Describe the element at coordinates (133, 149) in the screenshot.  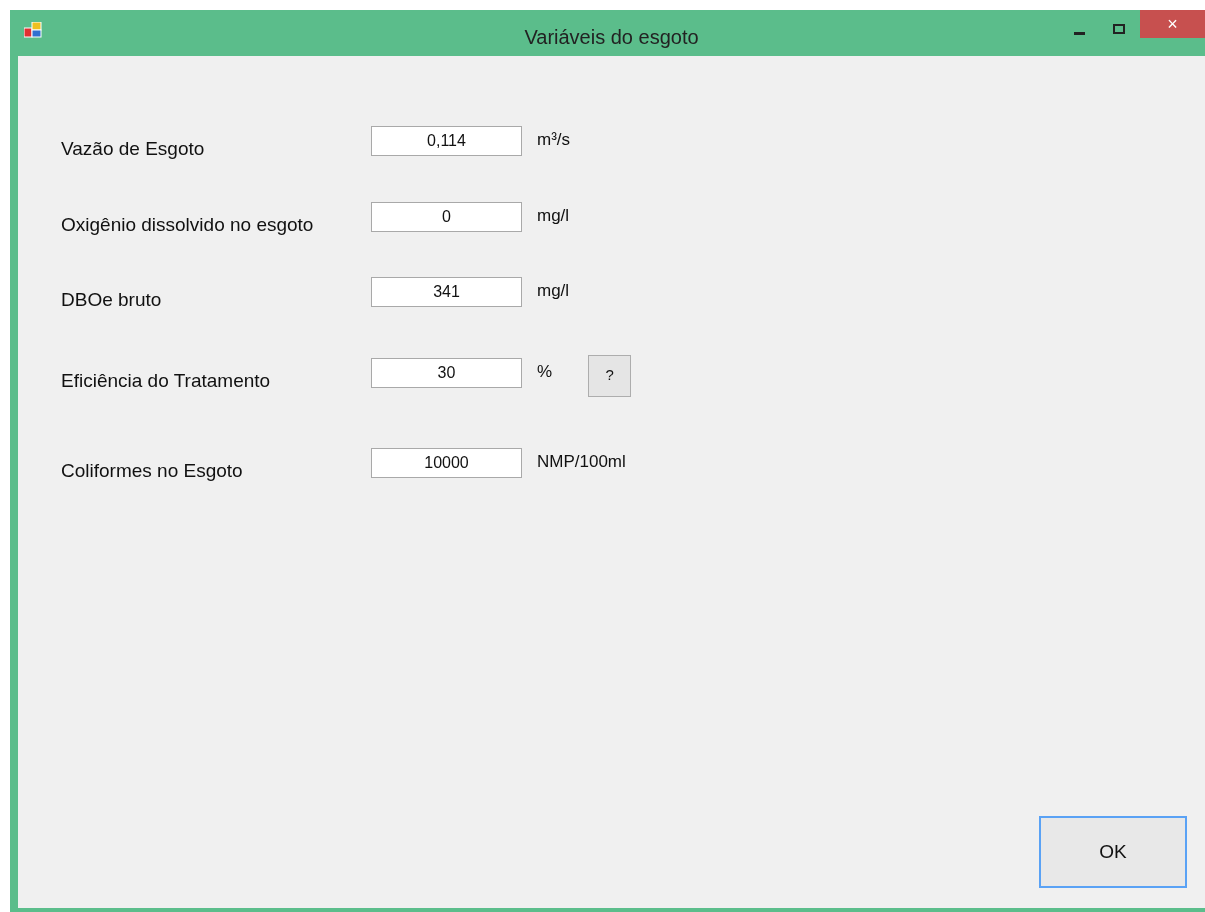
I see `field-label: Vazão de Esgoto` at that location.